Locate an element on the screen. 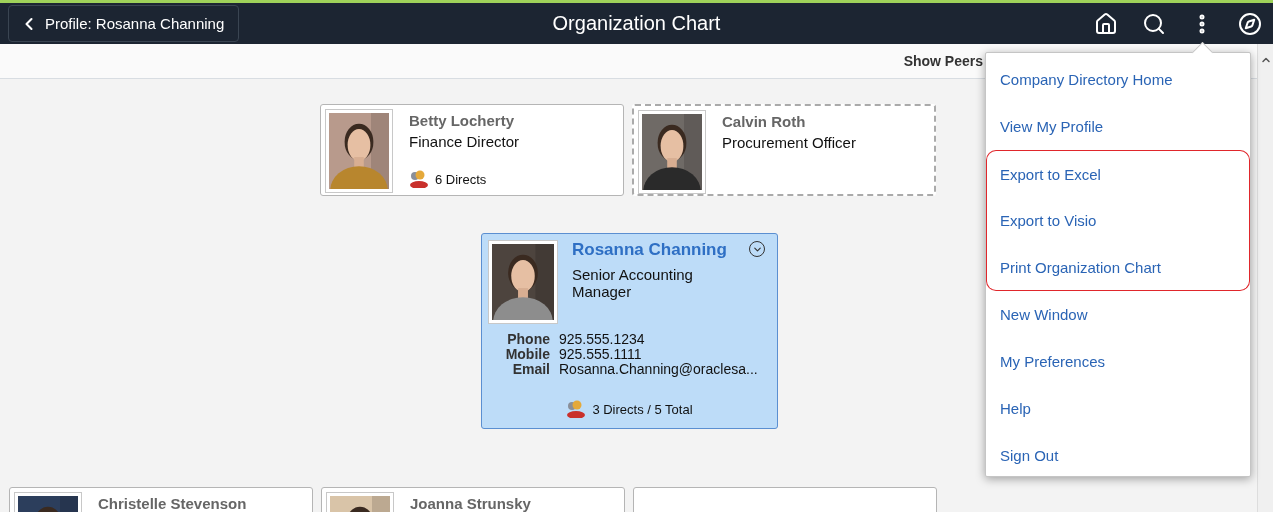 The image size is (1273, 512). scrollbar is located at coordinates (1265, 278).